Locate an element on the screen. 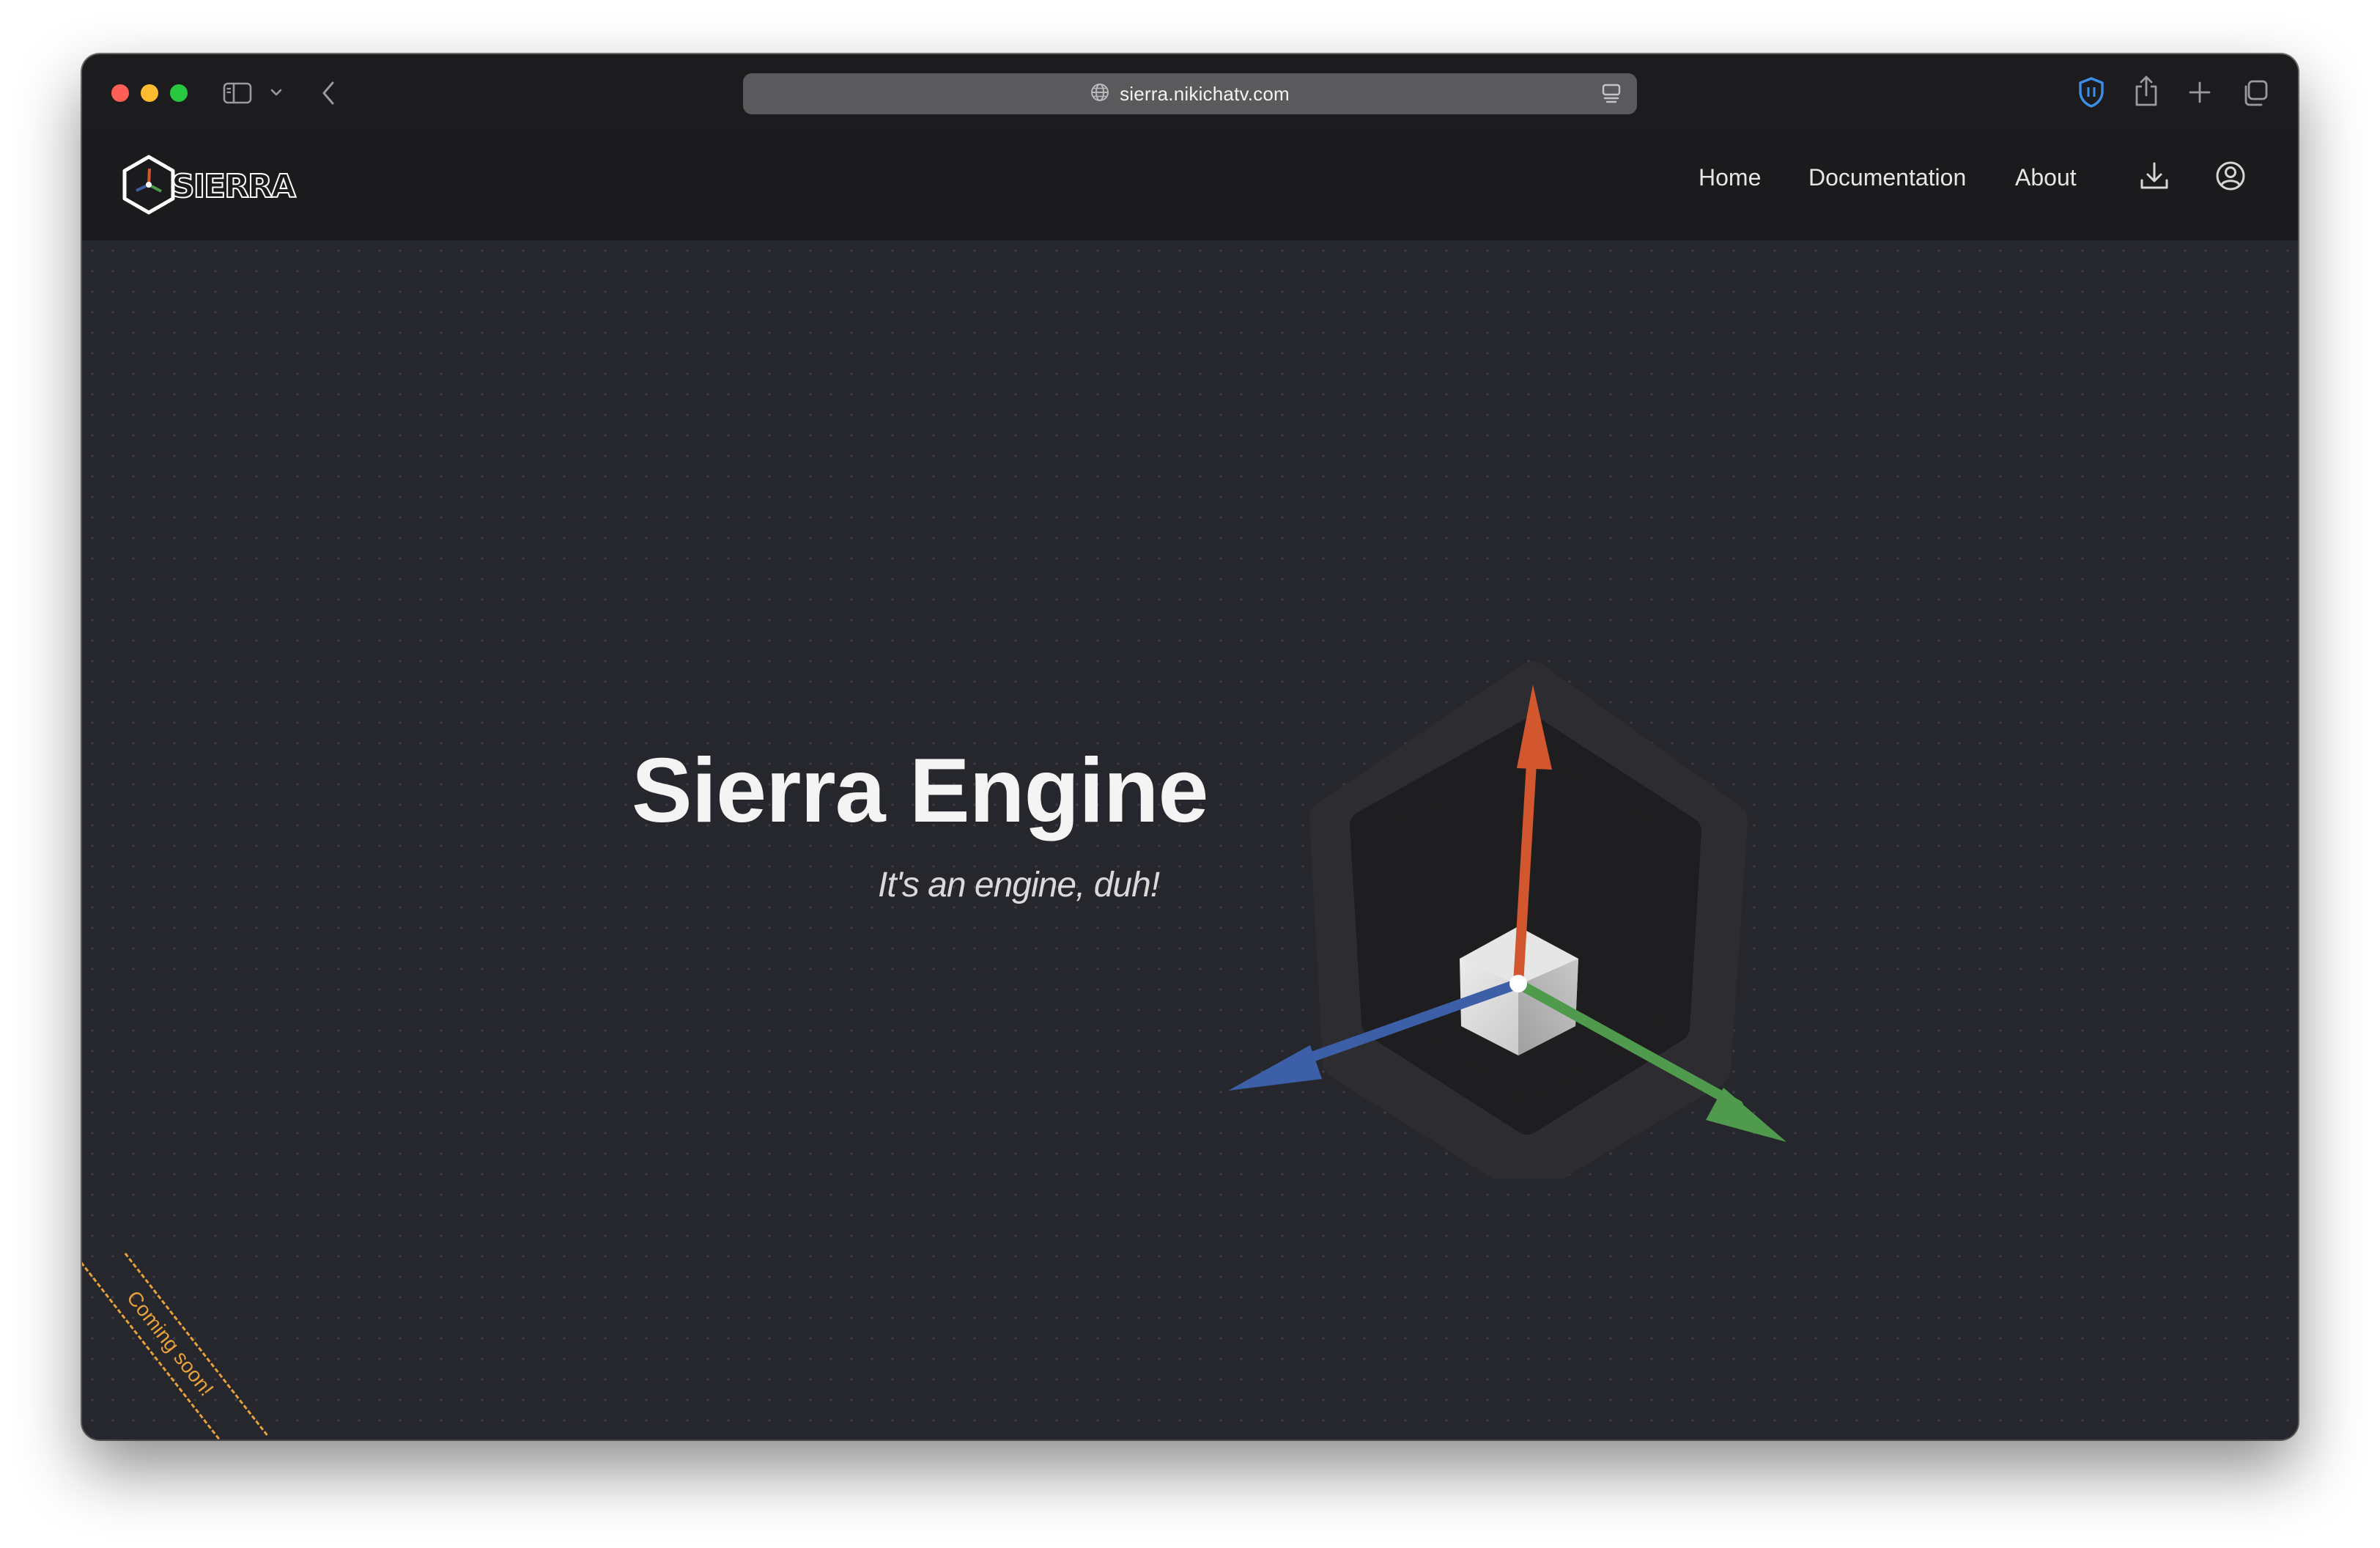 The image size is (2380, 1548). ribbon-text: Coming soon! is located at coordinates (170, 1343).